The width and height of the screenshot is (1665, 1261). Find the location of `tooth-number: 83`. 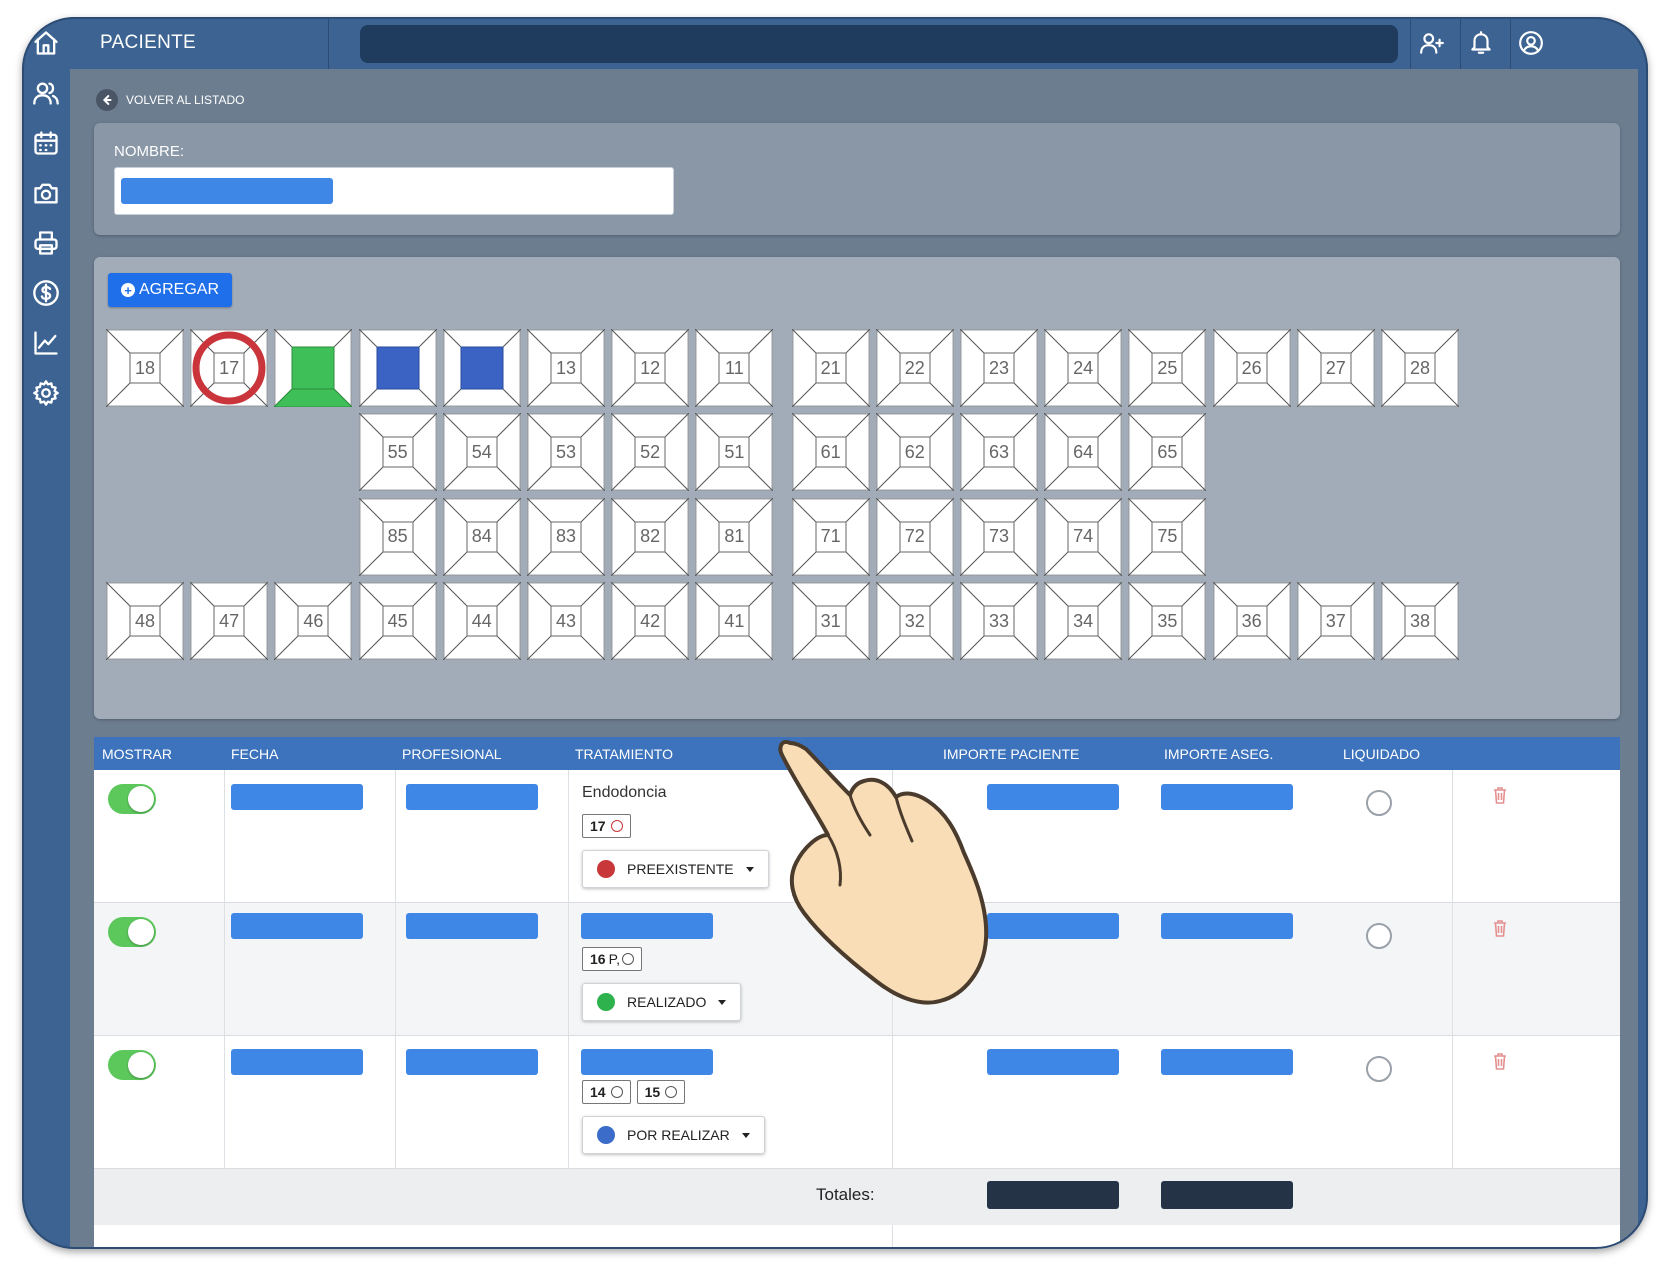

tooth-number: 83 is located at coordinates (566, 536).